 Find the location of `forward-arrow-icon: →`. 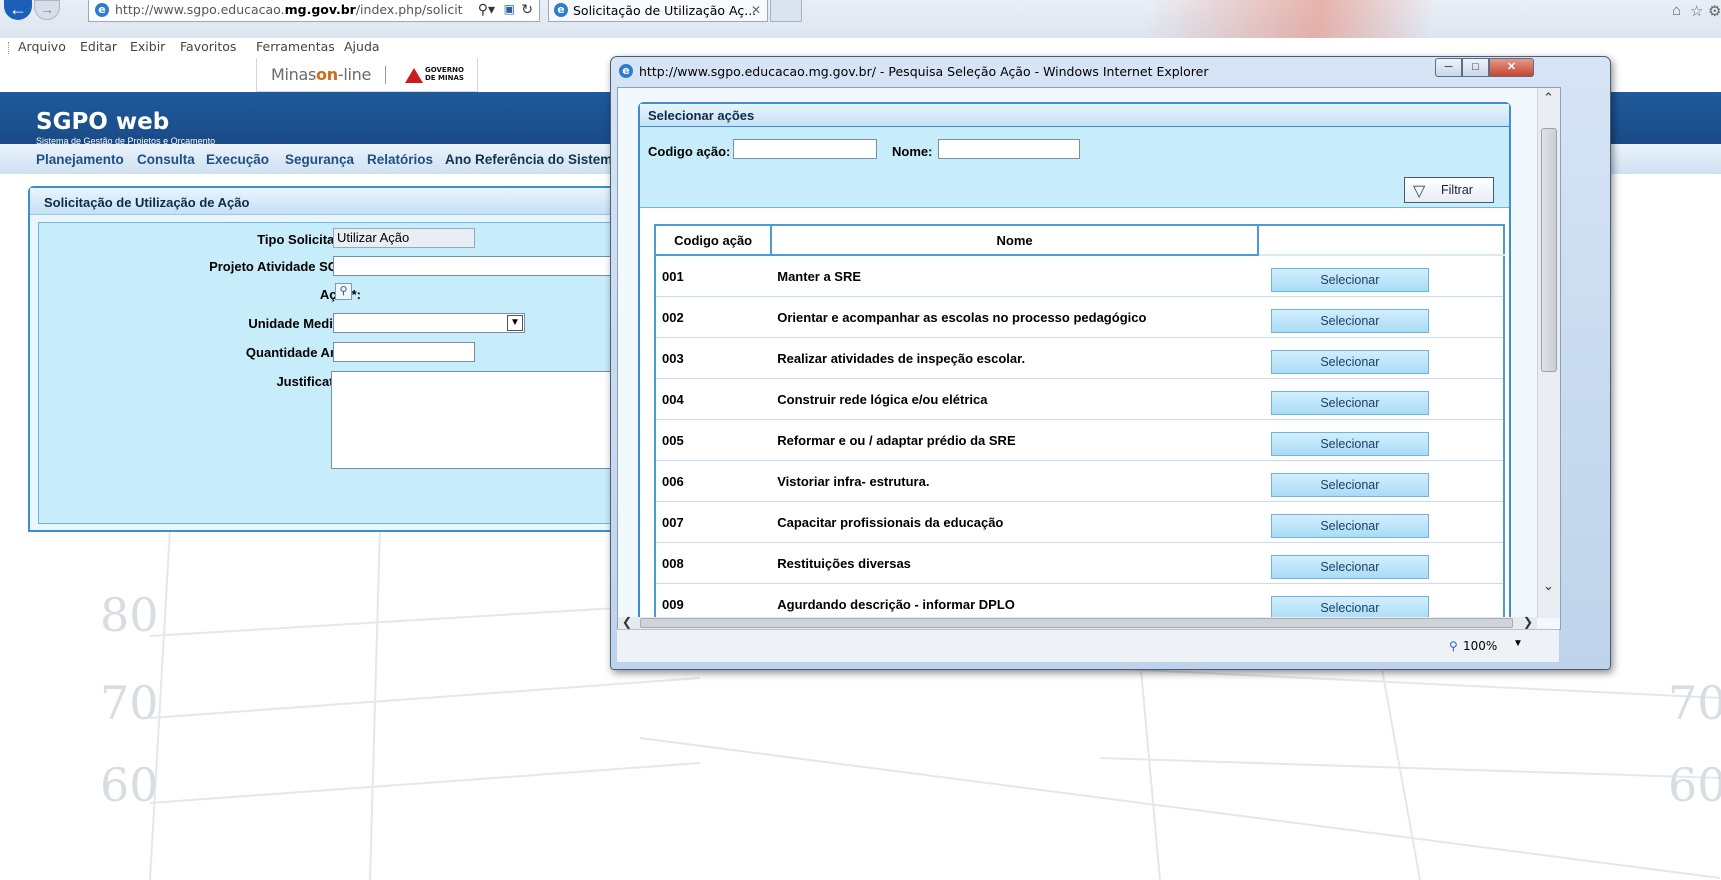

forward-arrow-icon: → is located at coordinates (47, 9).